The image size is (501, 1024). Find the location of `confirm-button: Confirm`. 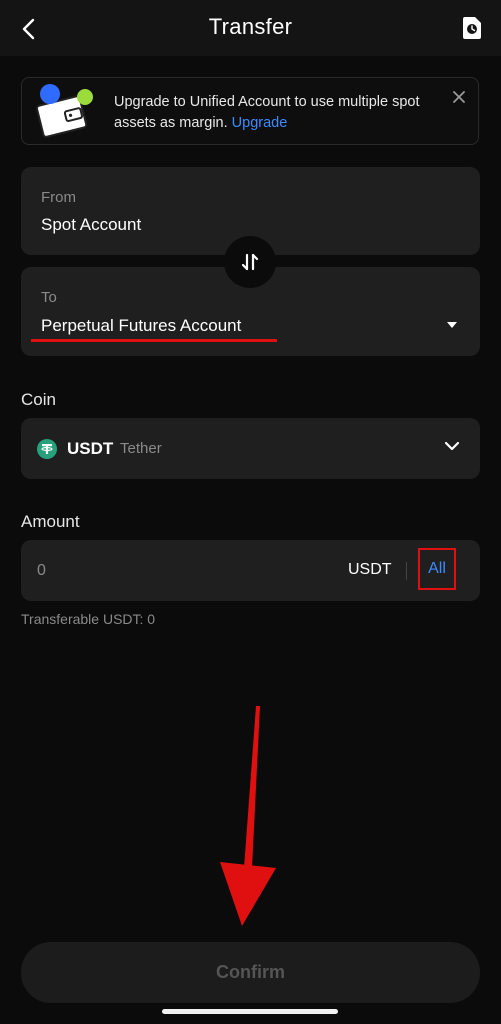

confirm-button: Confirm is located at coordinates (250, 972).